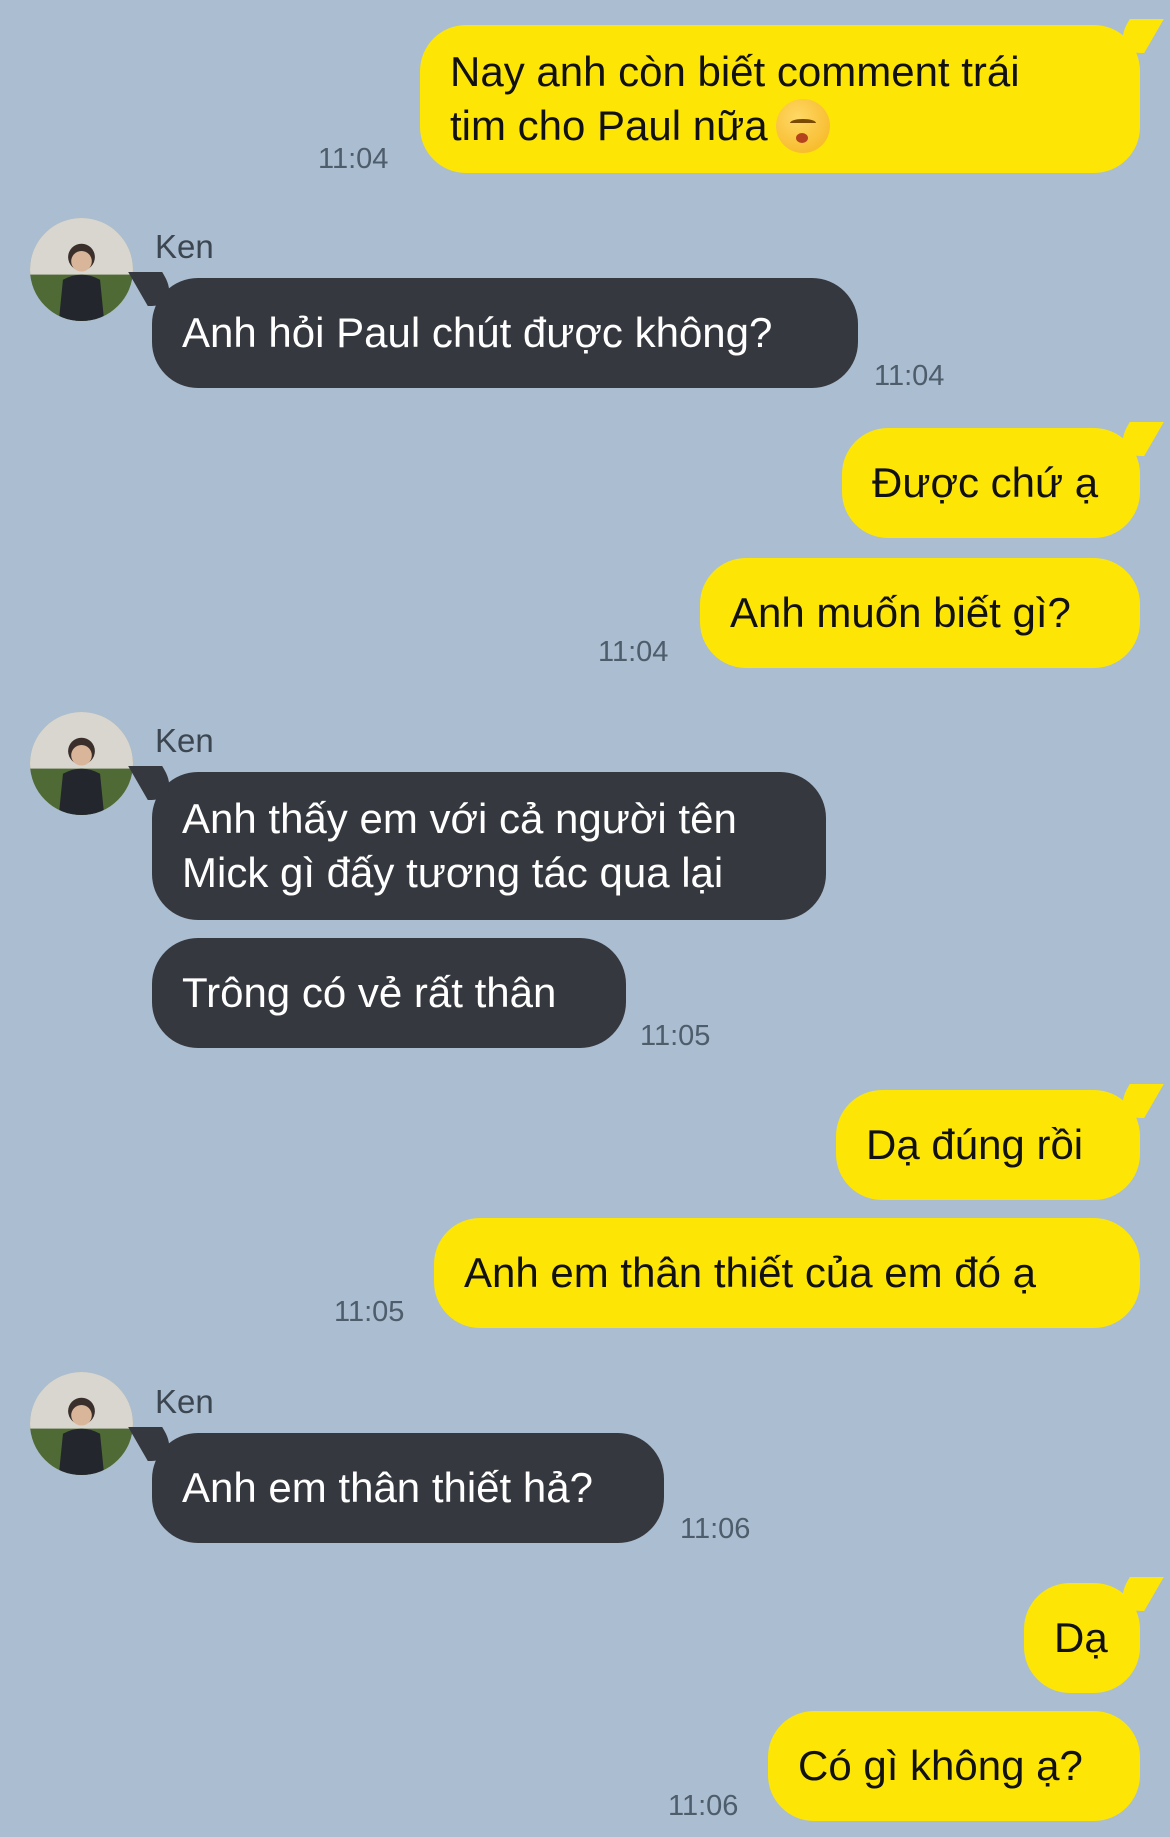 The height and width of the screenshot is (1837, 1170). What do you see at coordinates (369, 992) in the screenshot?
I see `message-text: Trông có vẻ rất thân` at bounding box center [369, 992].